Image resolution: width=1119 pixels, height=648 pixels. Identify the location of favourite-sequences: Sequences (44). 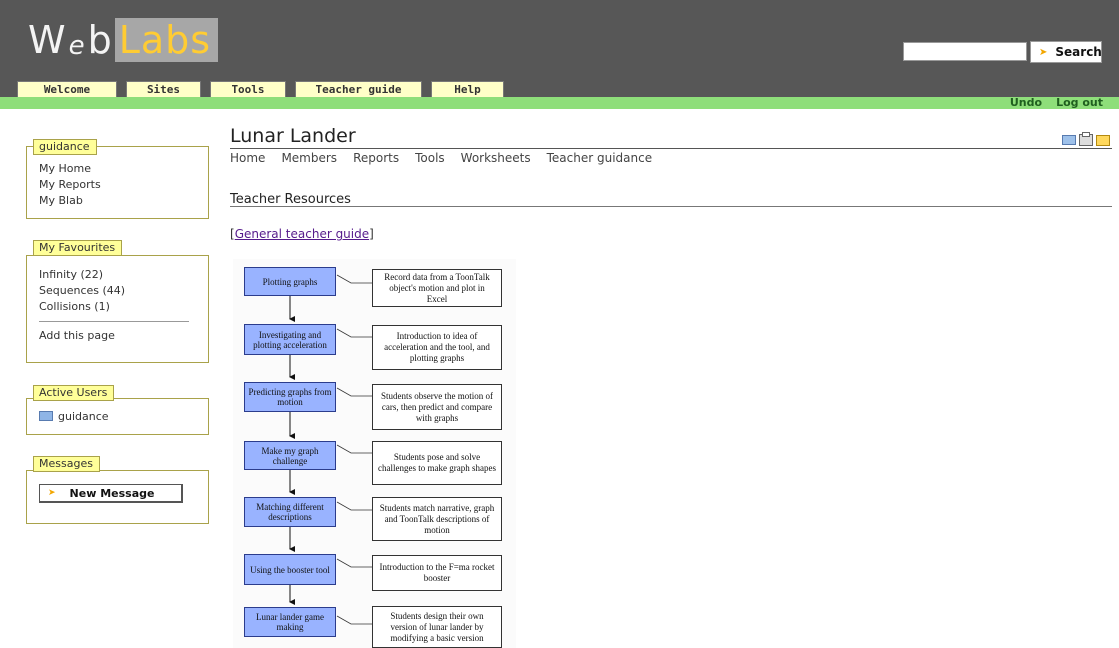
(117, 291).